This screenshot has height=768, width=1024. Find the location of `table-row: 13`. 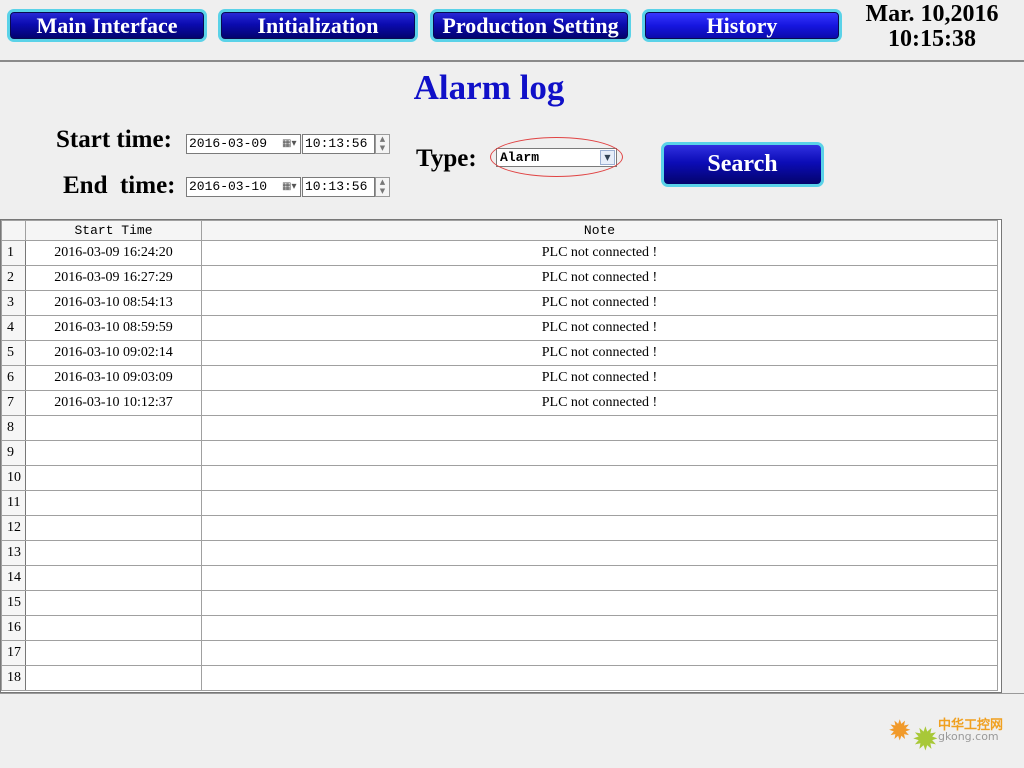

table-row: 13 is located at coordinates (499, 553).